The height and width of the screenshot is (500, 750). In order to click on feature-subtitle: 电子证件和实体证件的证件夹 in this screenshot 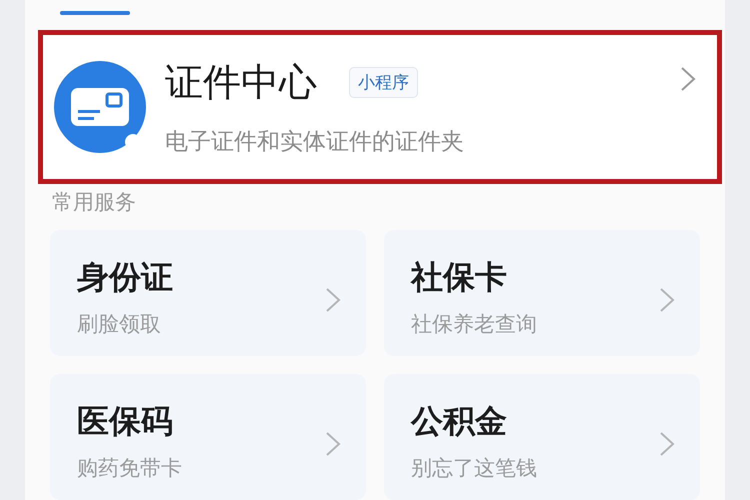, I will do `click(315, 142)`.